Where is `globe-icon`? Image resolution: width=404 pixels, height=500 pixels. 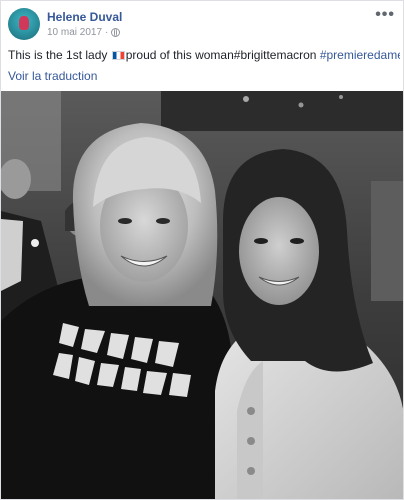
globe-icon is located at coordinates (116, 32).